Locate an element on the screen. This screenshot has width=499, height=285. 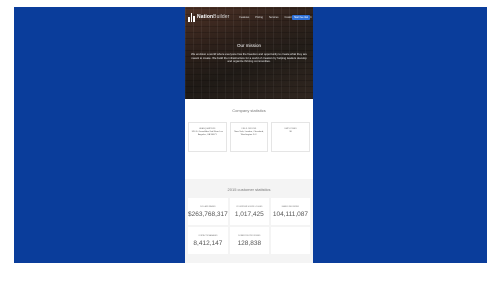
stat-value: $263,768,317 is located at coordinates (208, 214).